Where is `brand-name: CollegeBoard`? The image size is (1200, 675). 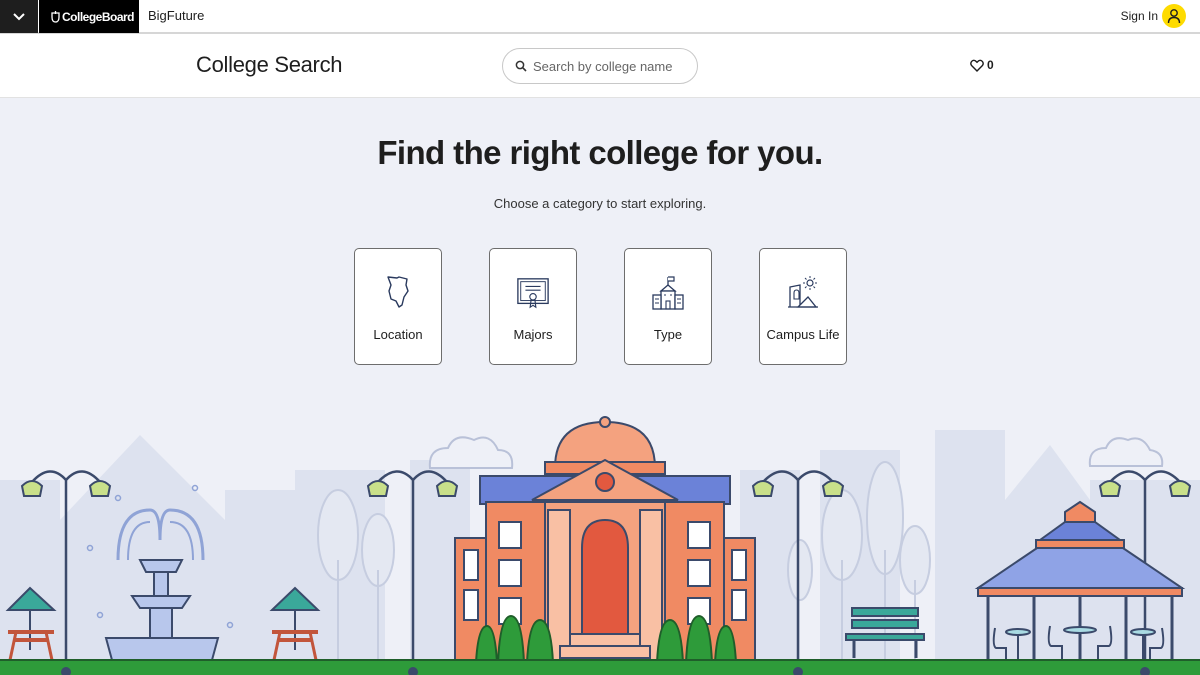
brand-name: CollegeBoard is located at coordinates (98, 16).